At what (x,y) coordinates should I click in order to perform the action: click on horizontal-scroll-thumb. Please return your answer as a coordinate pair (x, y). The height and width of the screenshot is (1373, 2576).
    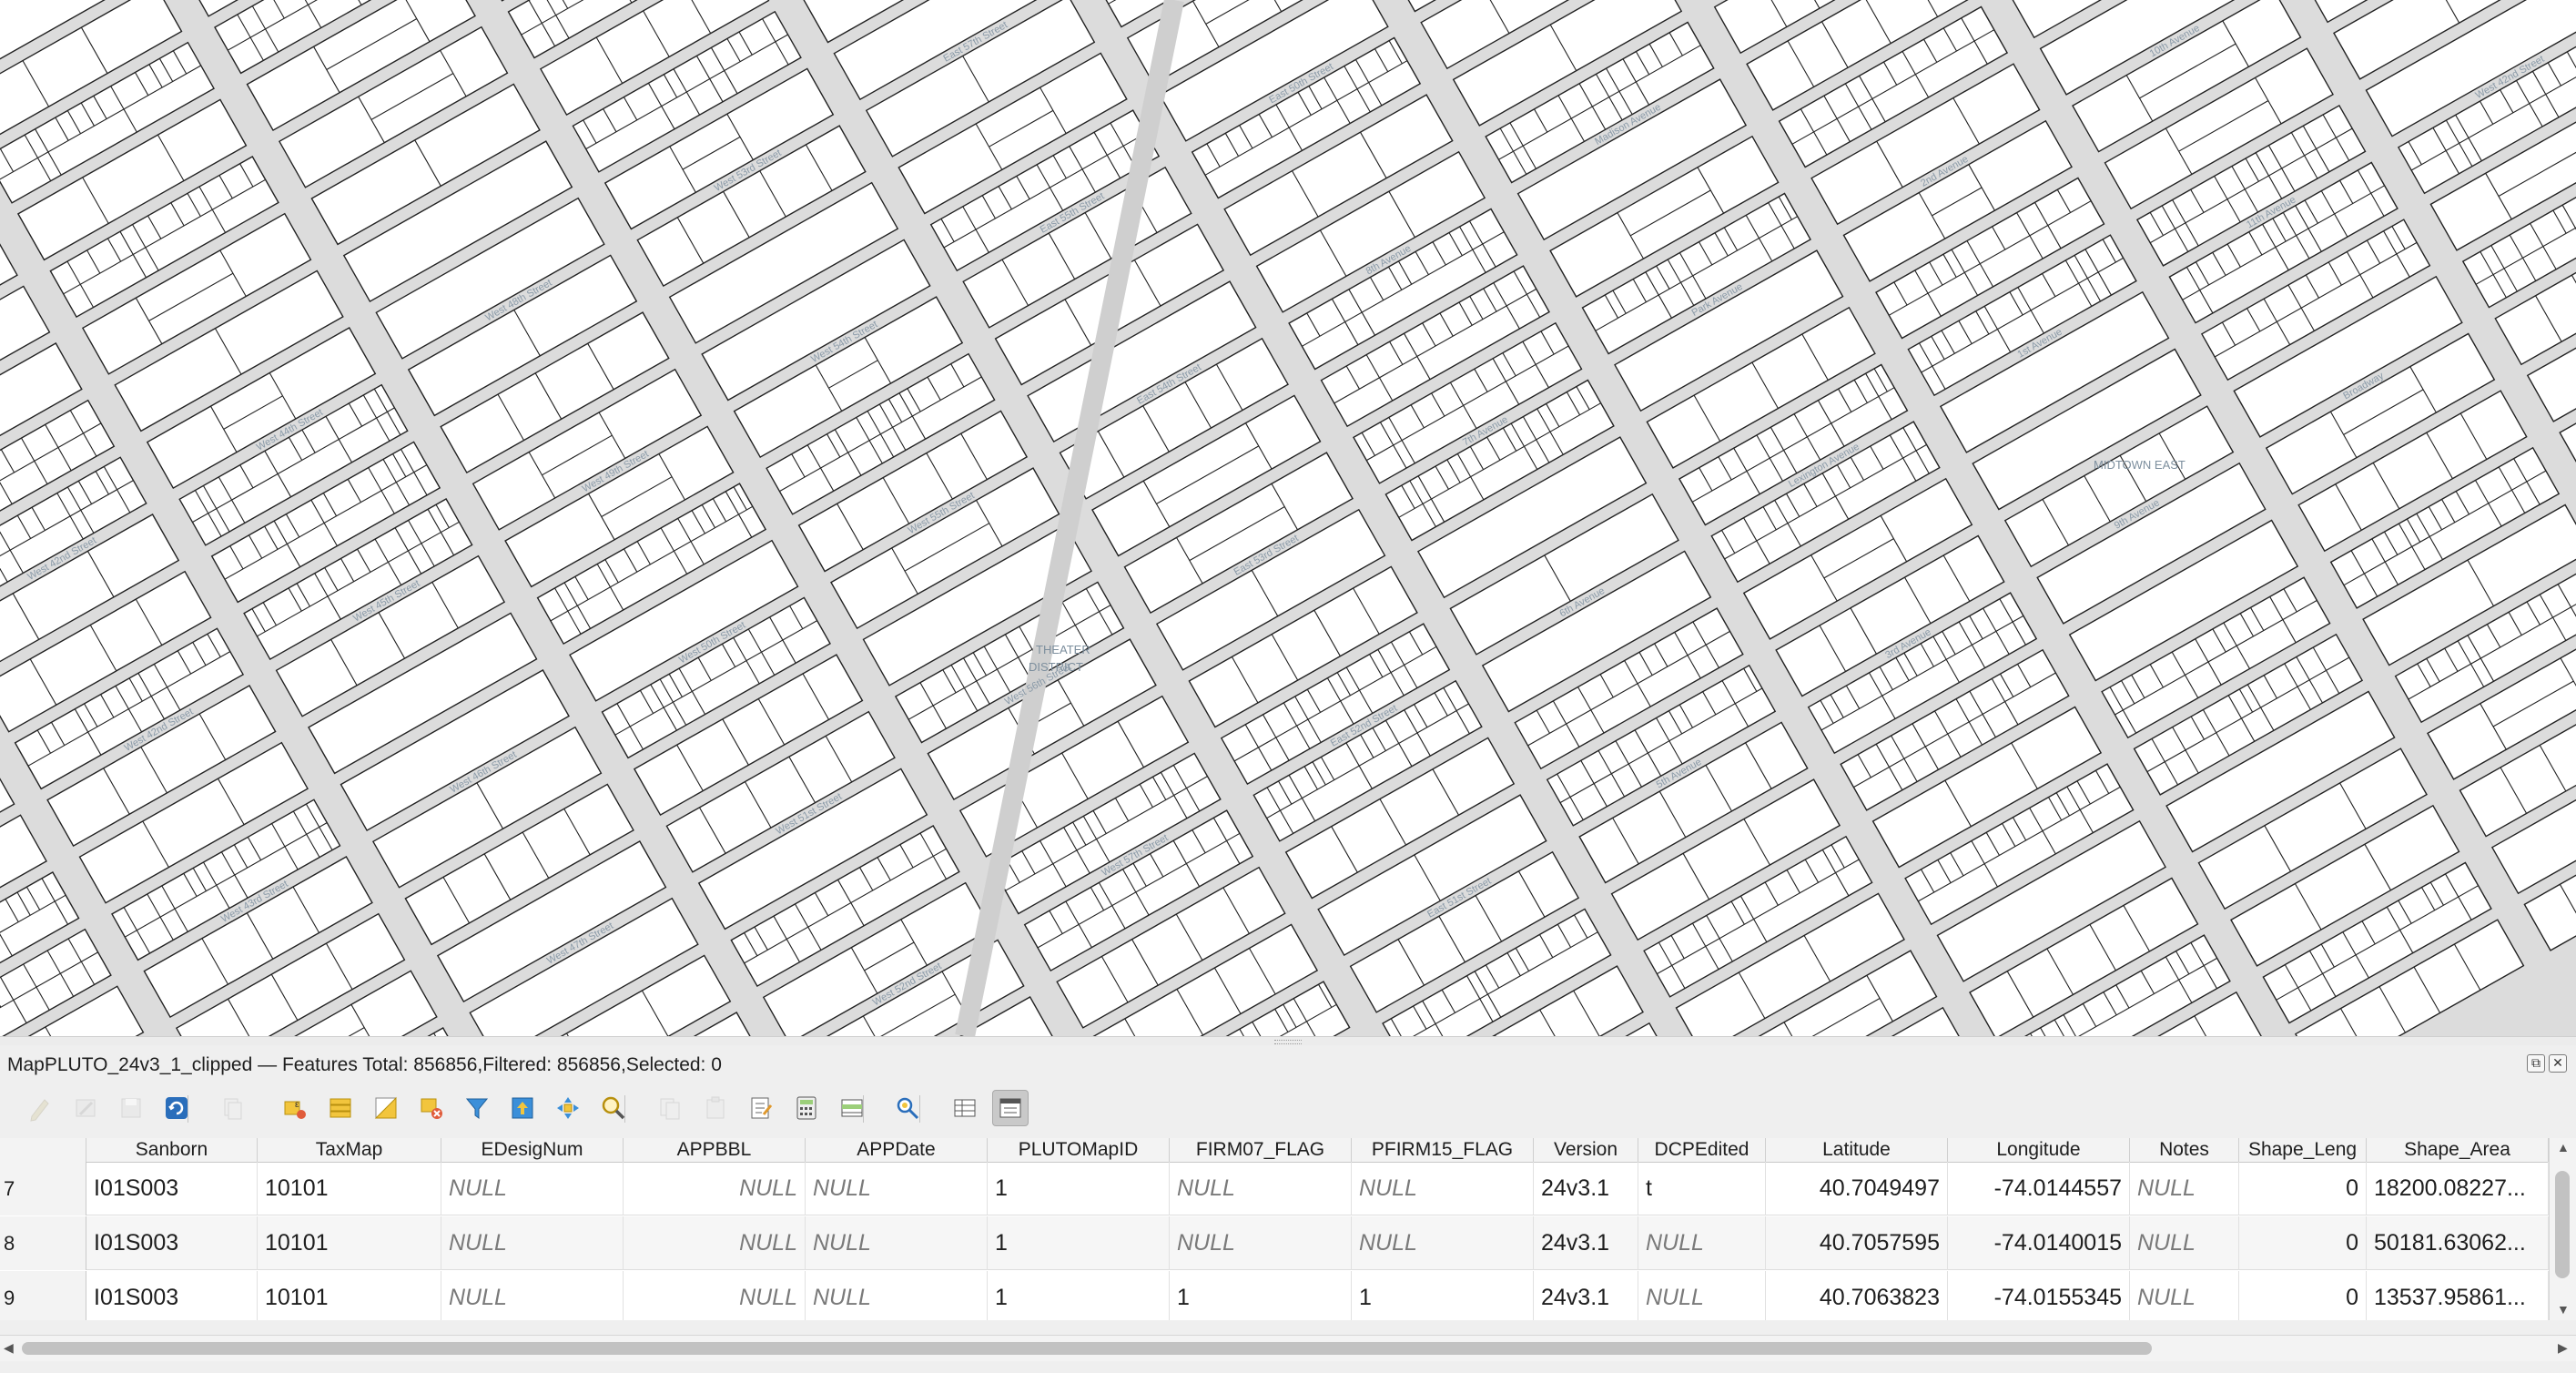
    Looking at the image, I should click on (1087, 1348).